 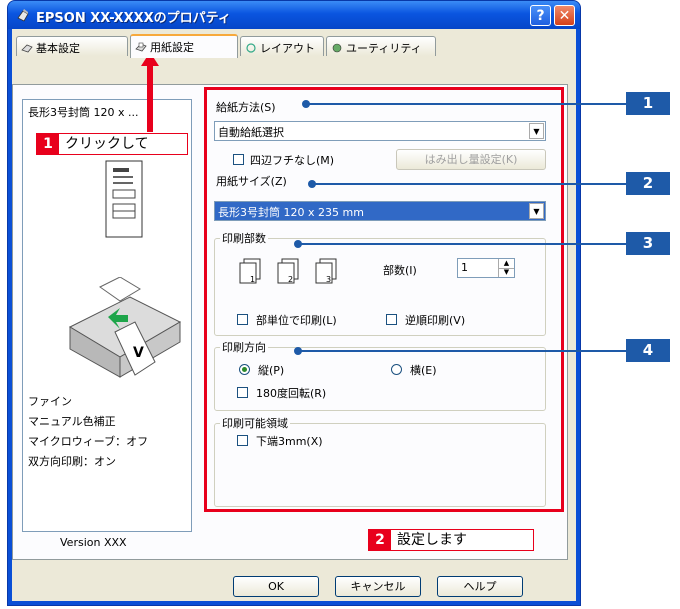 What do you see at coordinates (380, 540) in the screenshot?
I see `annotation-set-number: 2` at bounding box center [380, 540].